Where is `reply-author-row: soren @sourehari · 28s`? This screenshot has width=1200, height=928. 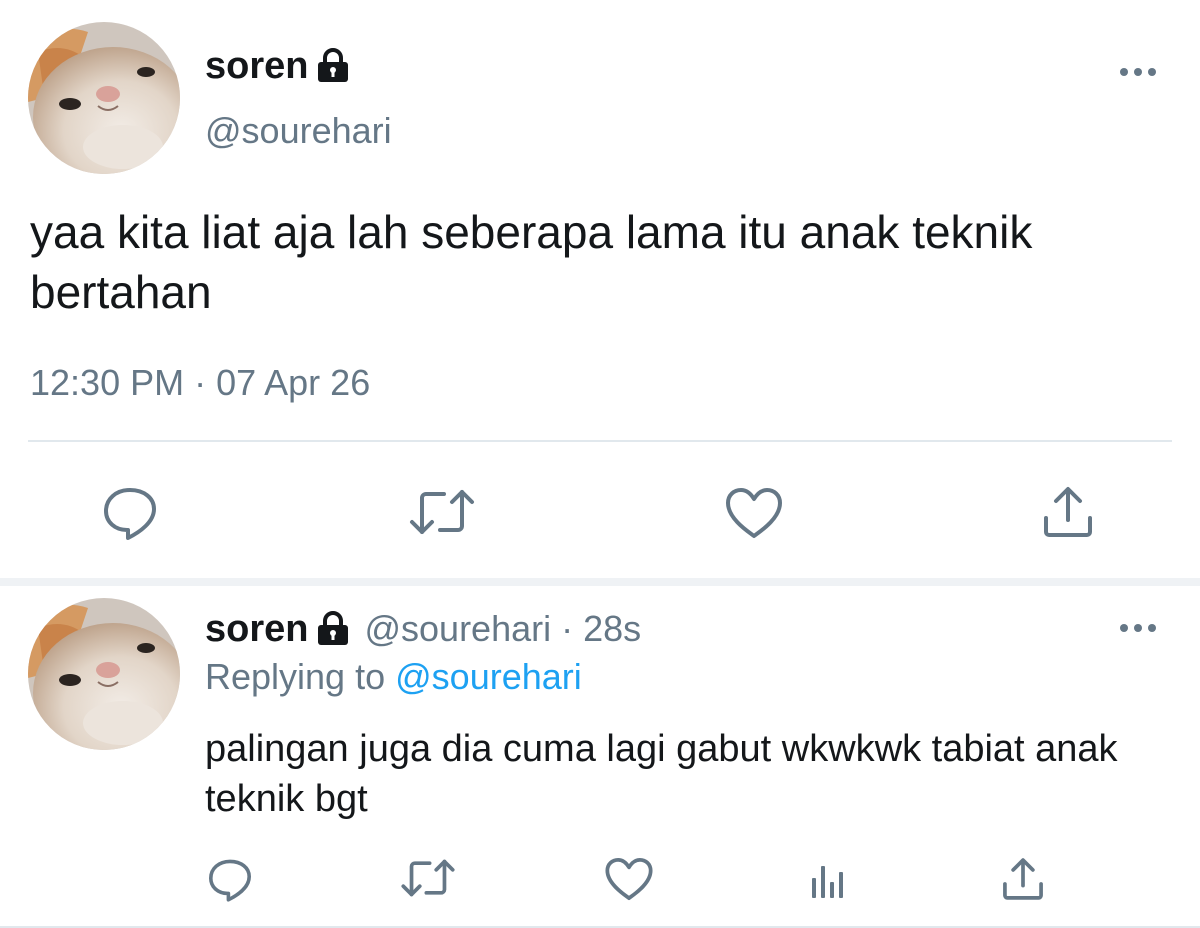 reply-author-row: soren @sourehari · 28s is located at coordinates (423, 629).